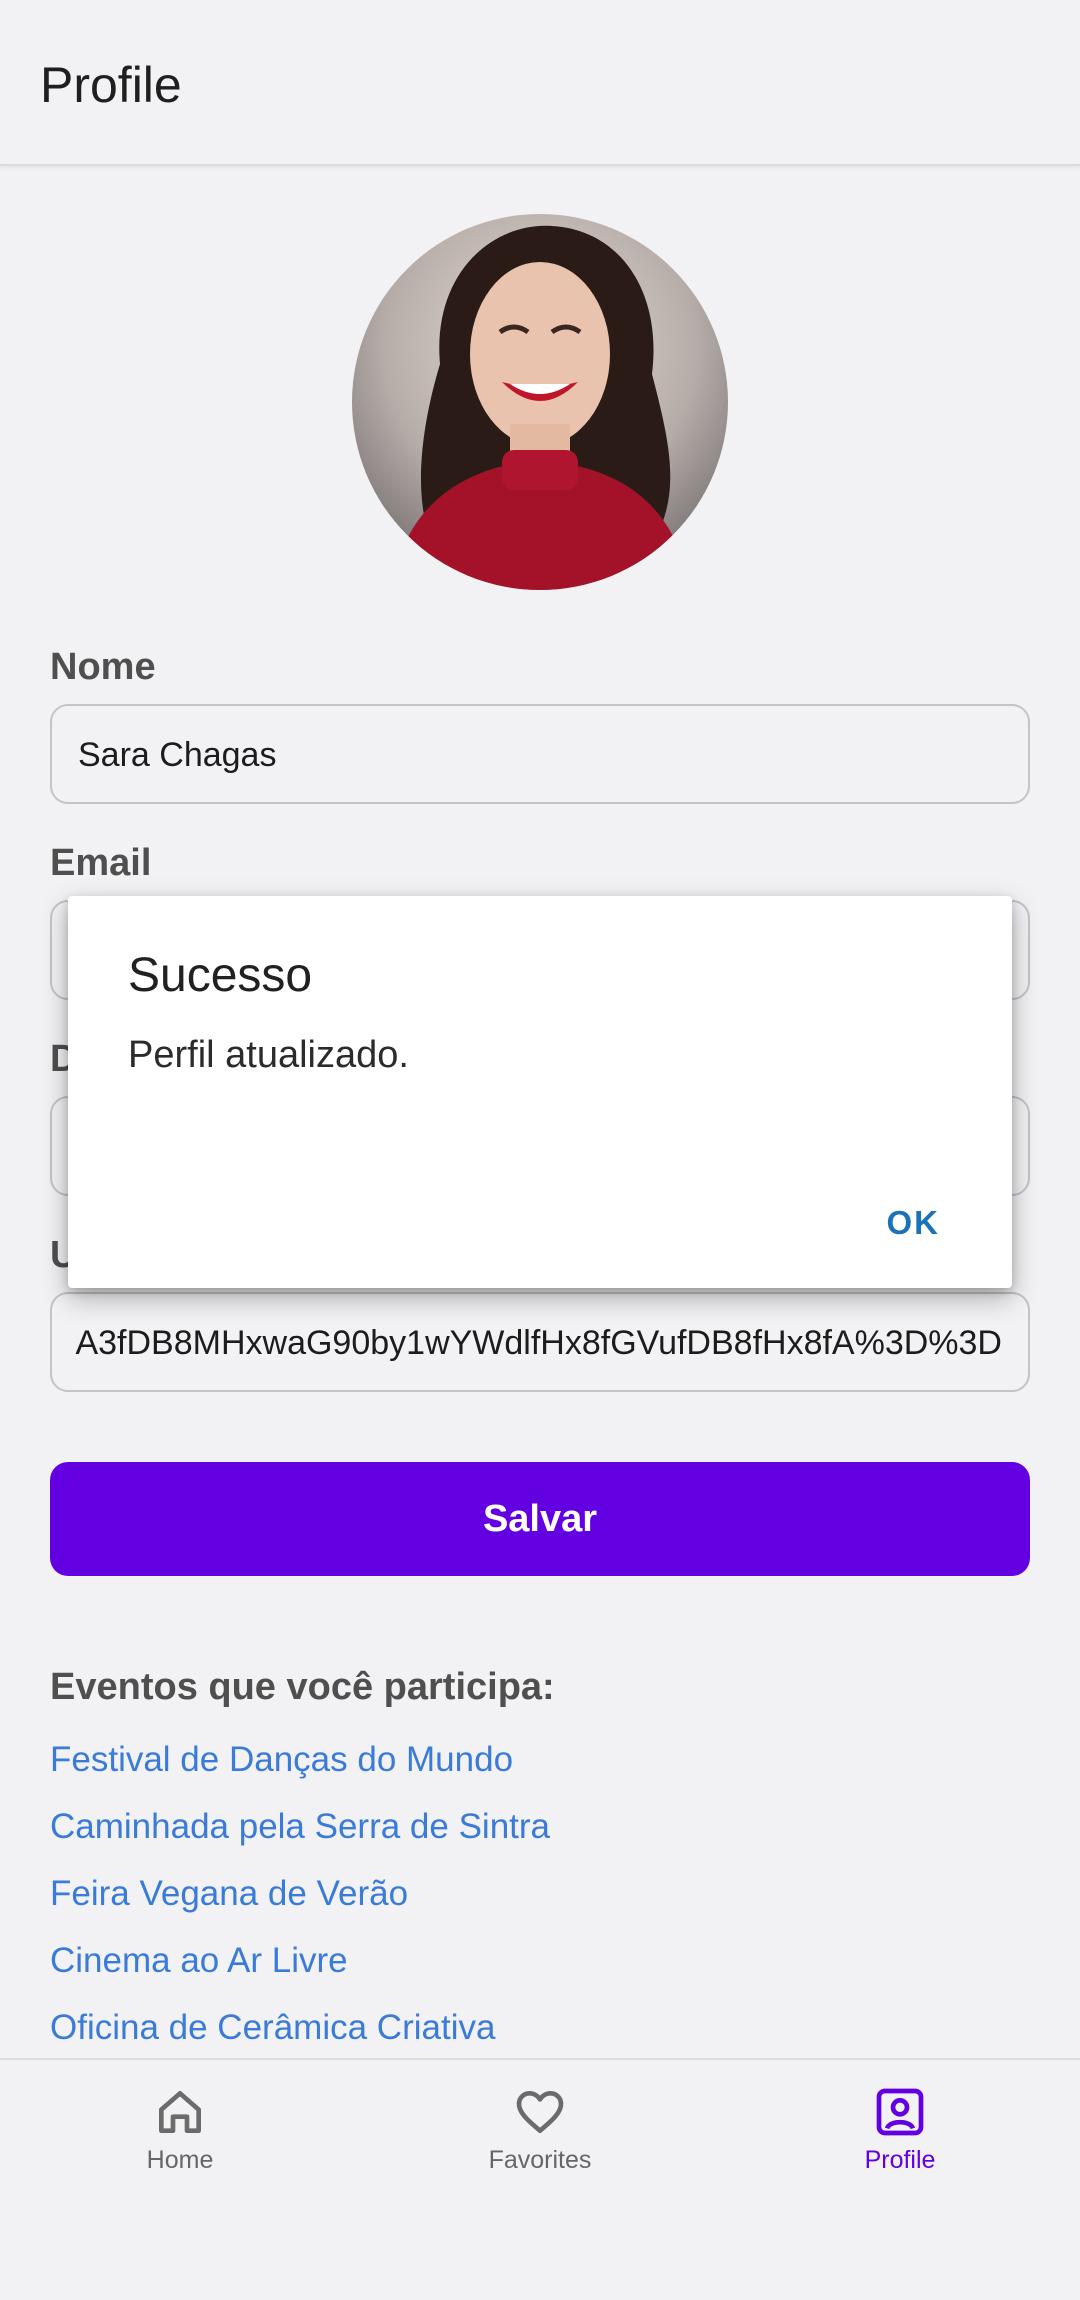 This screenshot has width=1080, height=2300. Describe the element at coordinates (914, 1223) in the screenshot. I see `dialog-ok-button: OK` at that location.